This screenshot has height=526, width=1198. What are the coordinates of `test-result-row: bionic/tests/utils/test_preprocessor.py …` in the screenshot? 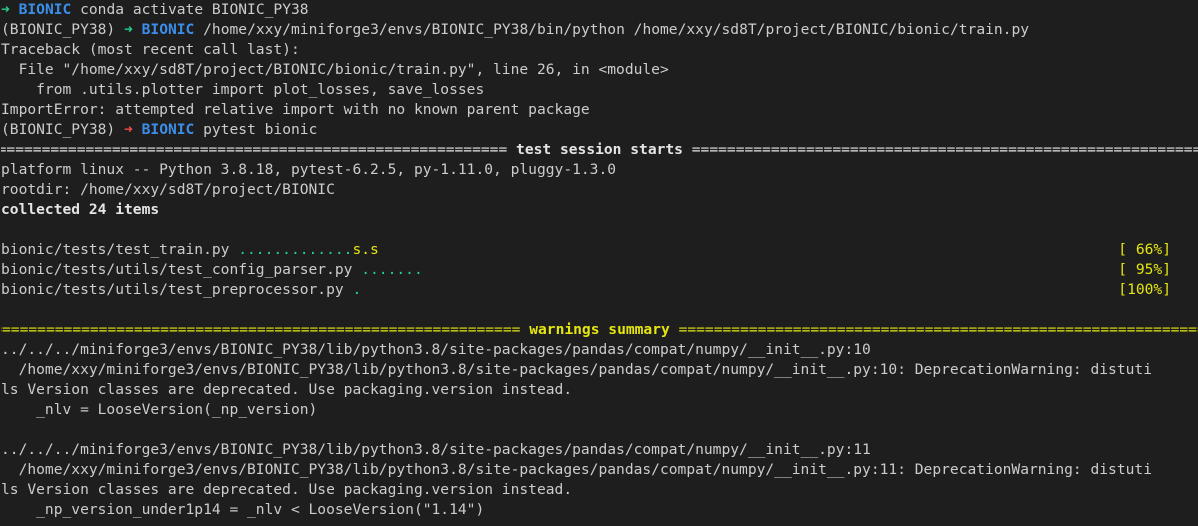 It's located at (599, 290).